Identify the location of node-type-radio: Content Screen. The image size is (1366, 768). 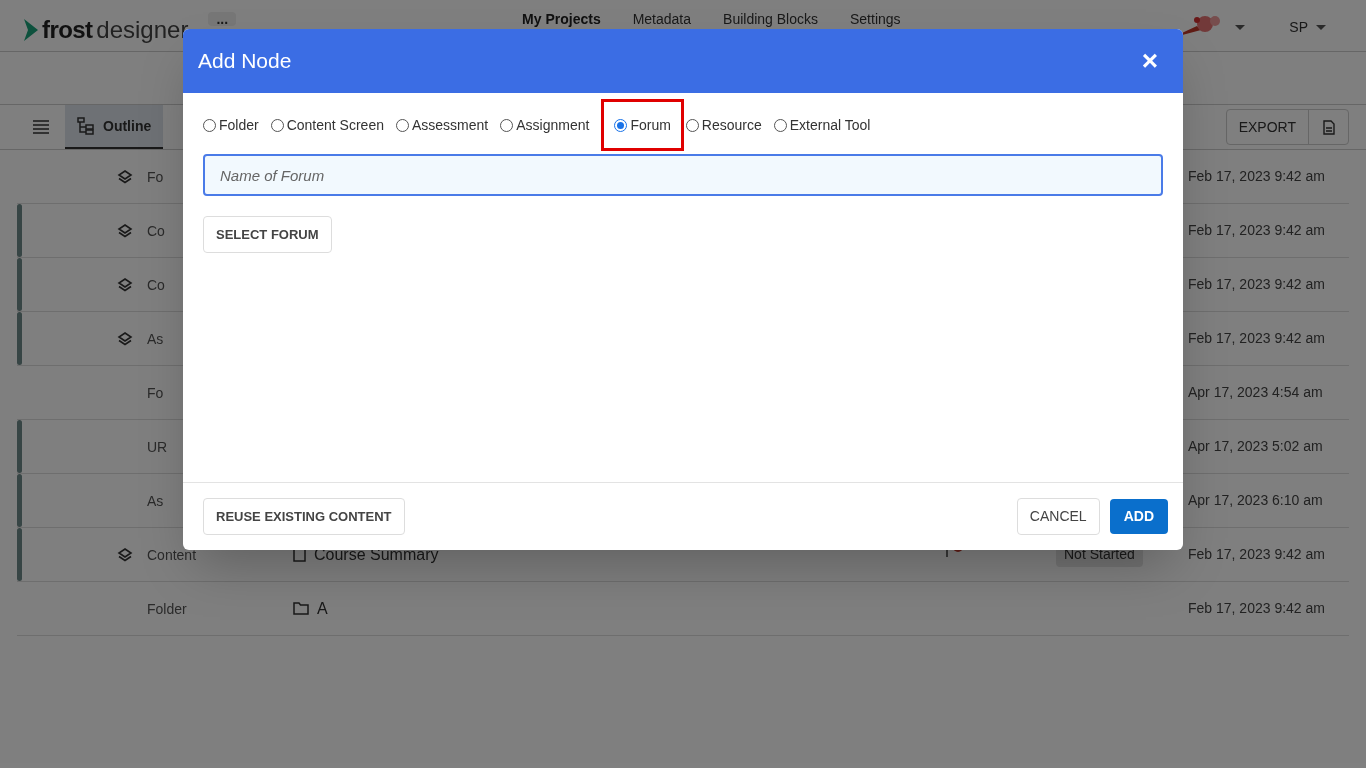
(327, 125).